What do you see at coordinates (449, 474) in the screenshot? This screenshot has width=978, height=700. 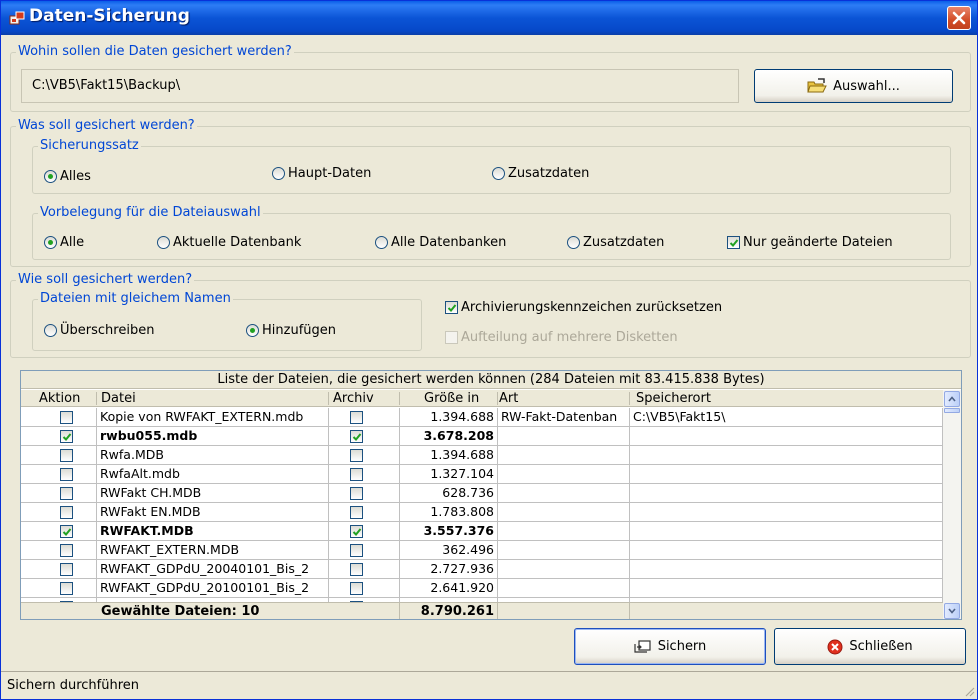 I see `row-size-cell: 1.327.104` at bounding box center [449, 474].